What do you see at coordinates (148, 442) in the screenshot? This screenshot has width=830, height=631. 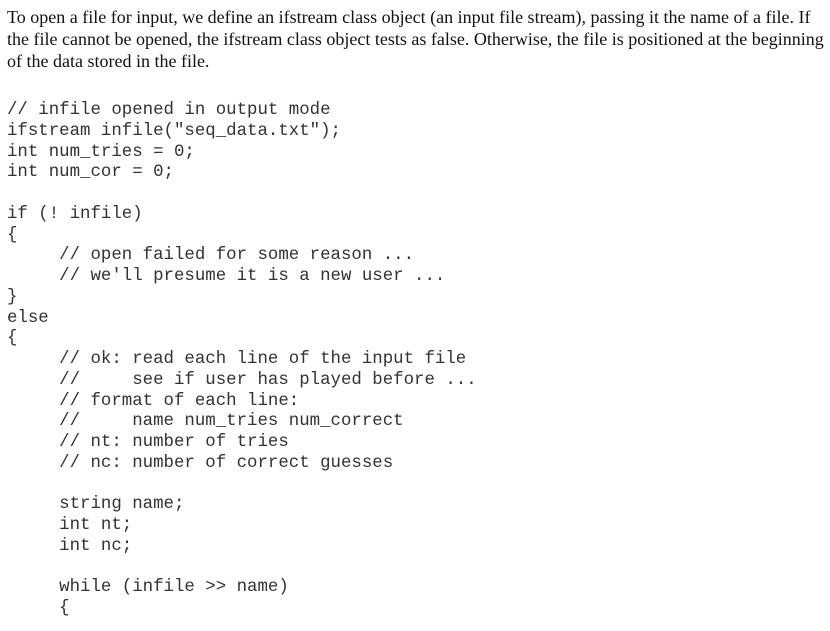 I see `code-line: // nt: number of tries` at bounding box center [148, 442].